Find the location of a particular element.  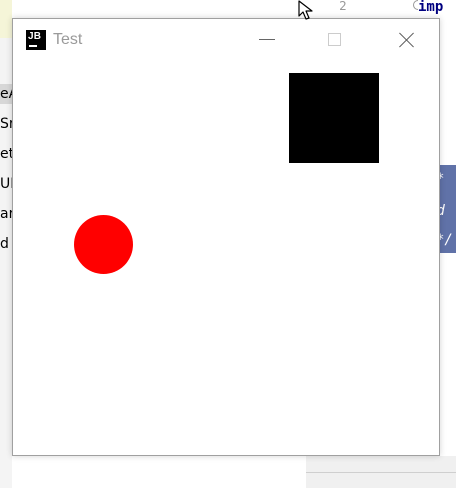

ide-left-line-2: Sr is located at coordinates (6, 124).